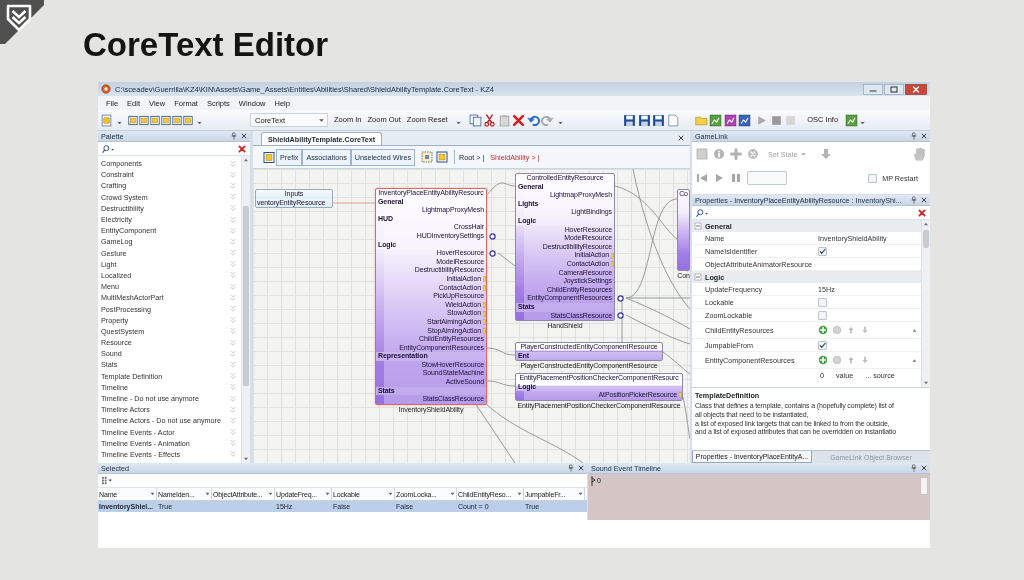 The image size is (1024, 580). I want to click on hand-icon, so click(919, 154).